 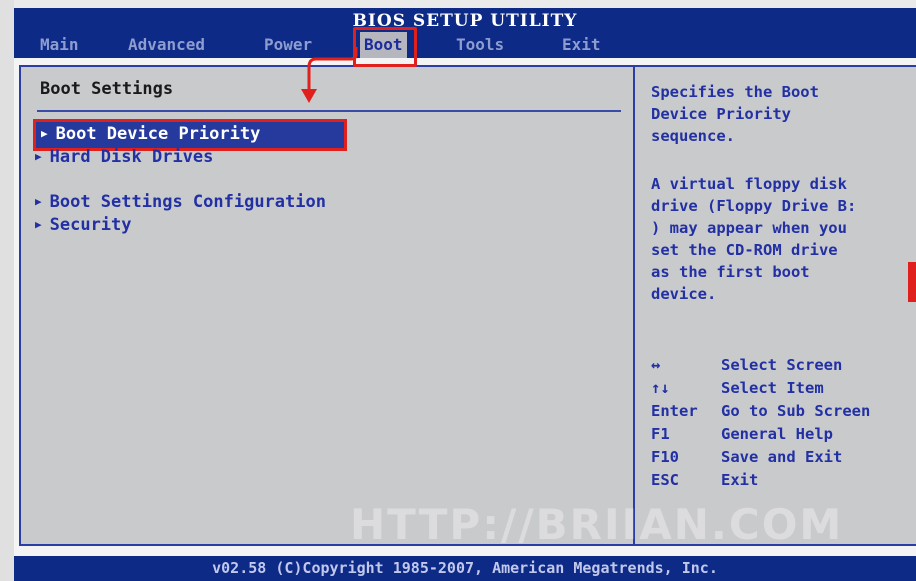 I want to click on menu-advanced: Advanced, so click(x=166, y=45).